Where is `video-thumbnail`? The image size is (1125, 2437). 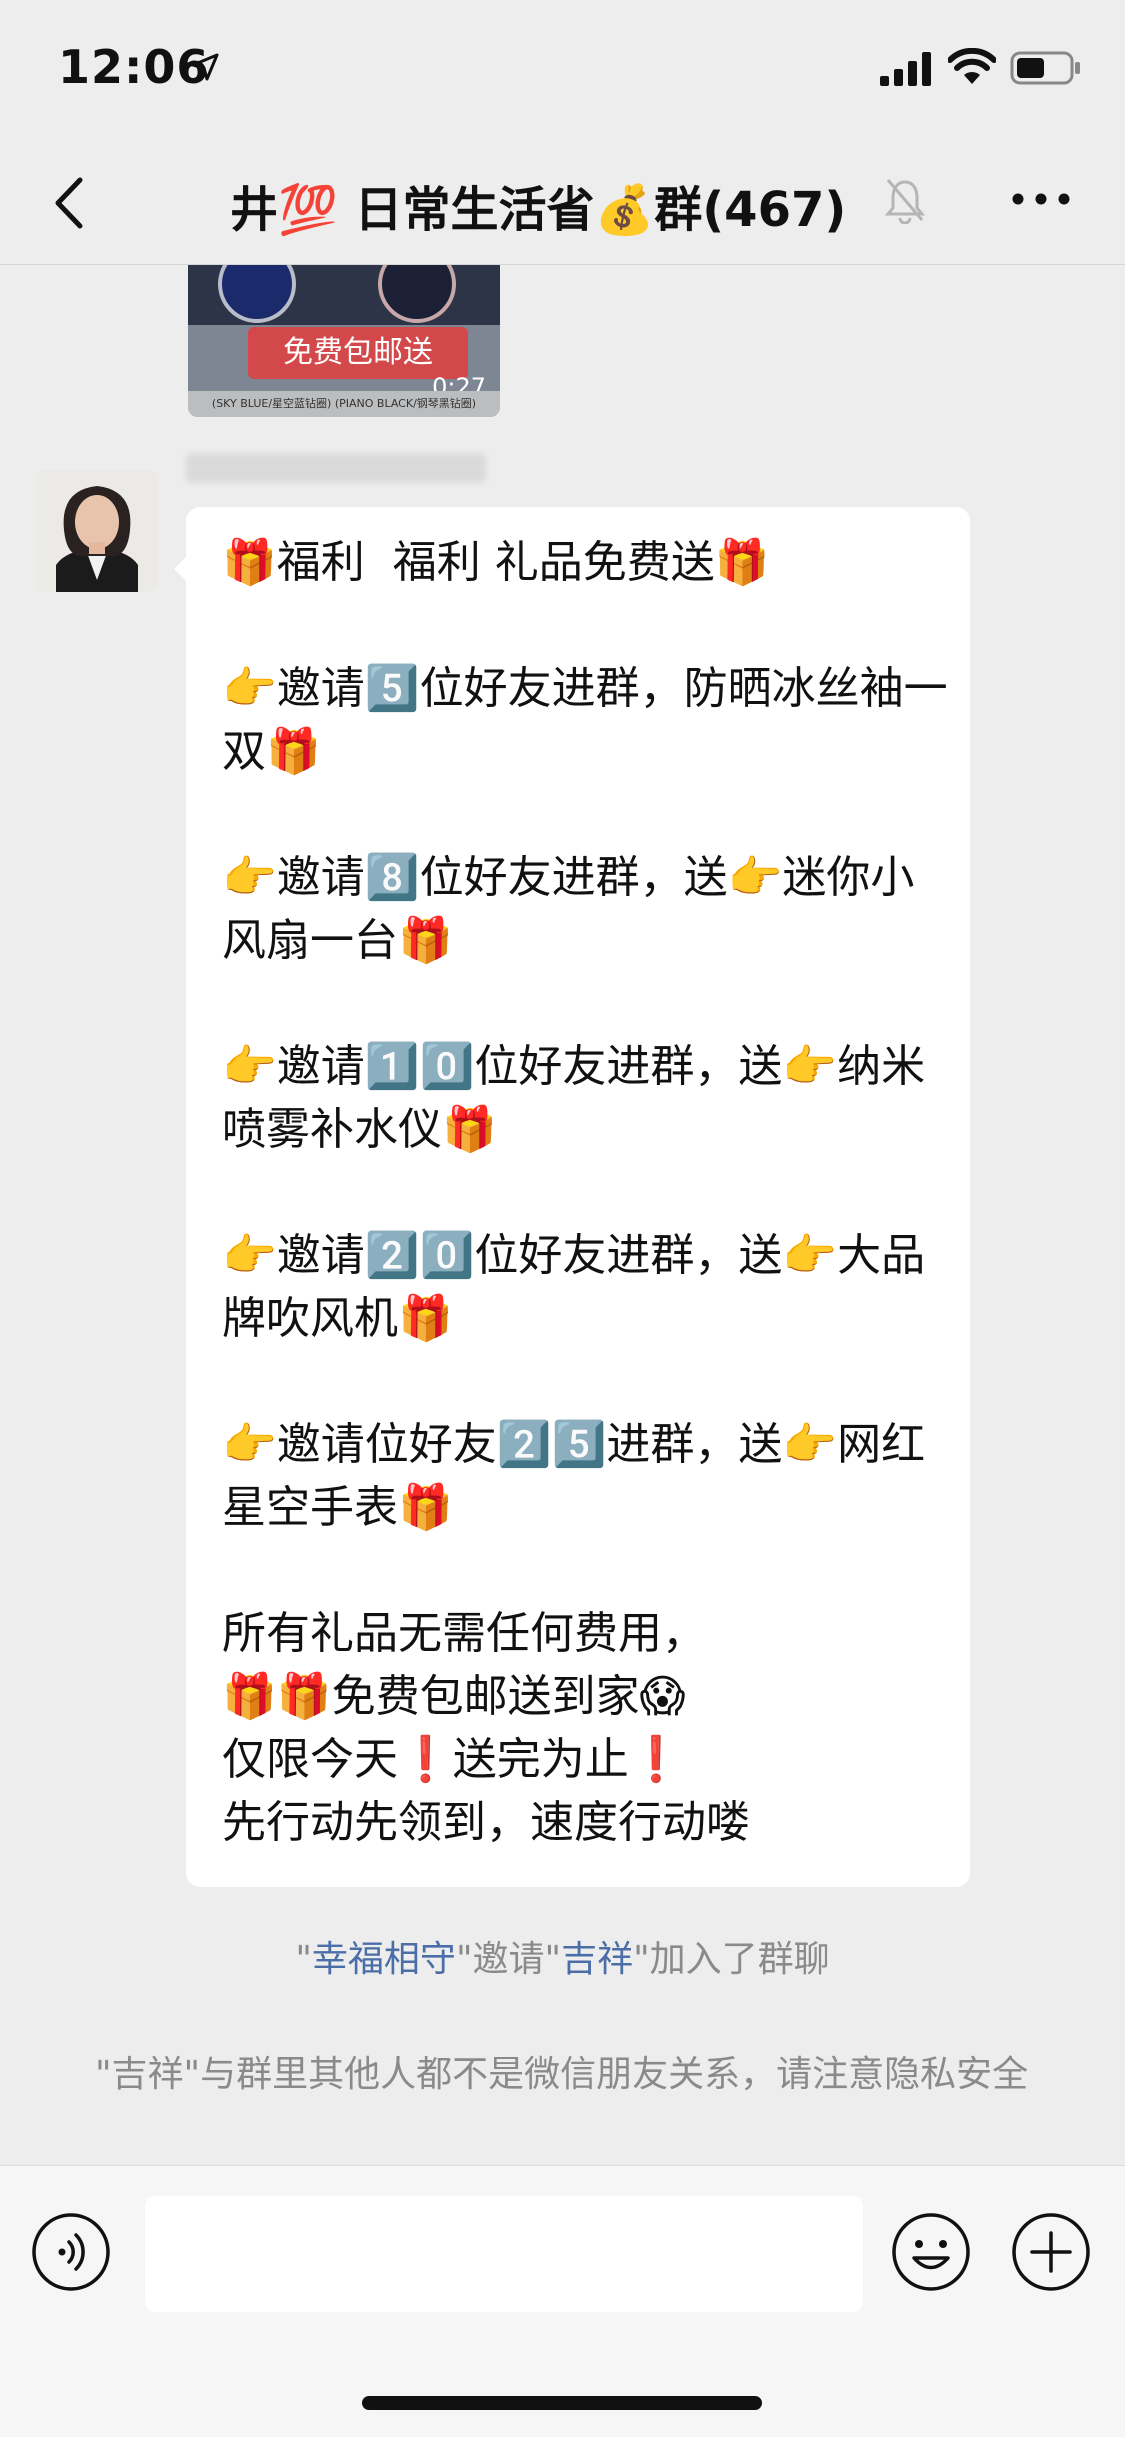
video-thumbnail is located at coordinates (344, 295).